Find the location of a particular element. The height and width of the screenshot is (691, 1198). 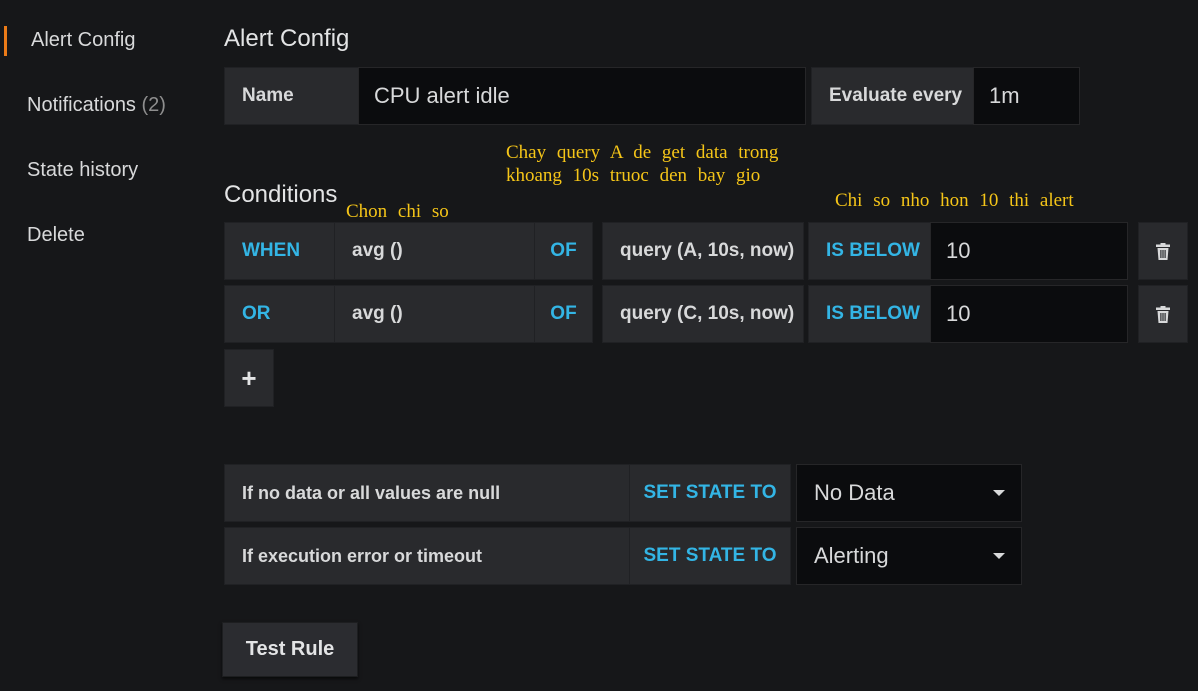

sidebar-item-alert-config: Alert Config is located at coordinates (83, 40).